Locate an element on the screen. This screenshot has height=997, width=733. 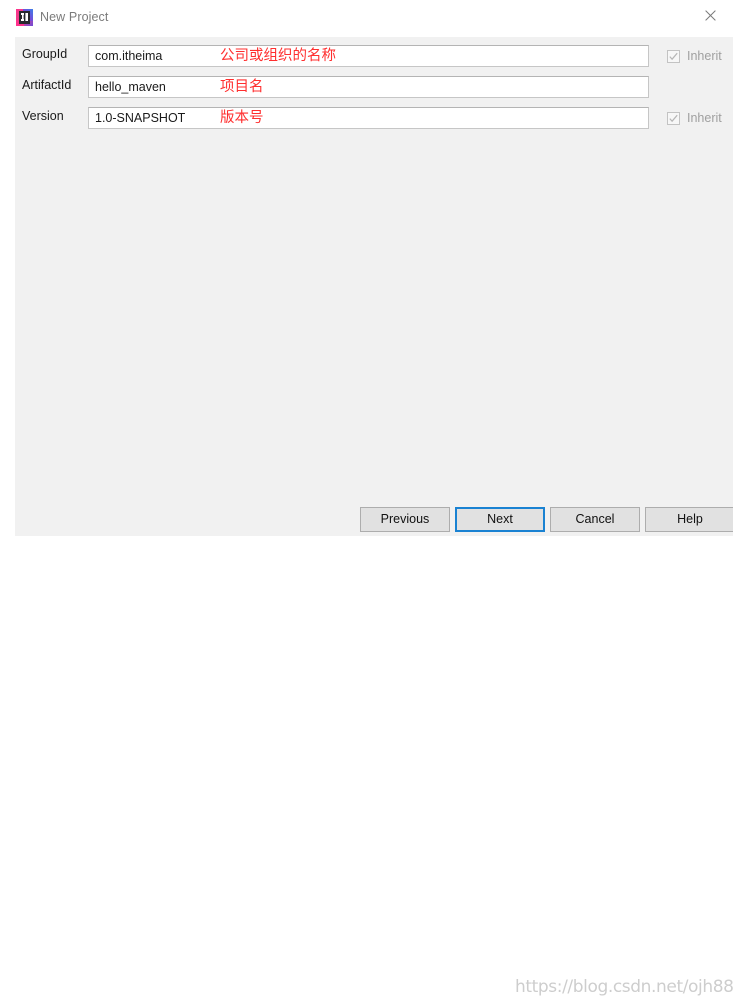
form-row-groupid: GroupId 公司或组织的名称 Inherit is located at coordinates (374, 56).